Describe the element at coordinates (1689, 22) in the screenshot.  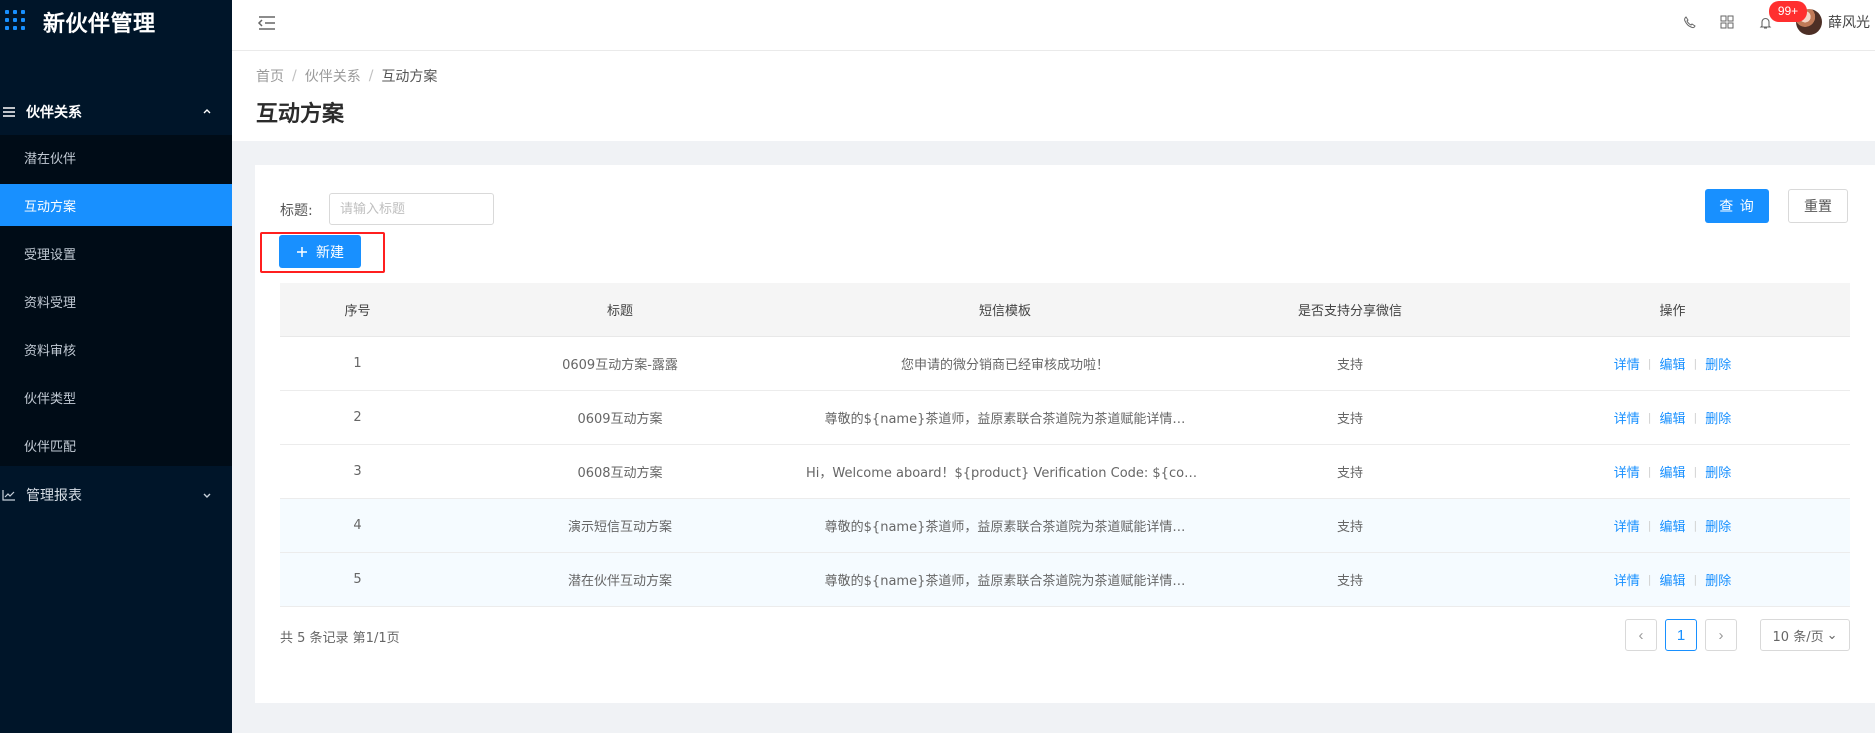
I see `phone-icon` at that location.